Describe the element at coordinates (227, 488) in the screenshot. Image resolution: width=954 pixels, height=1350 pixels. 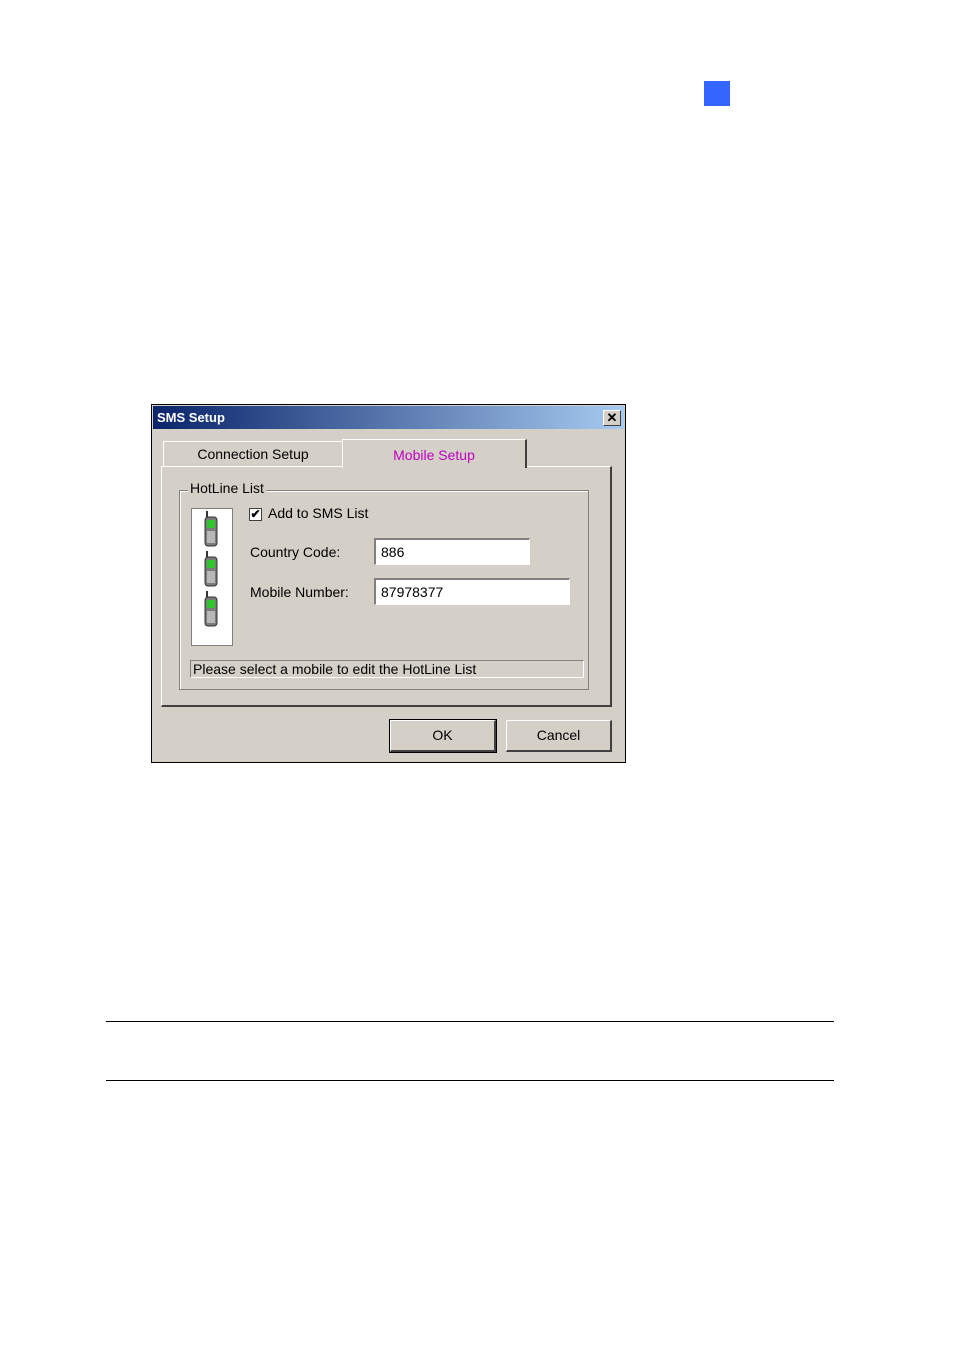
I see `hotline-group-title: HotLine List` at that location.